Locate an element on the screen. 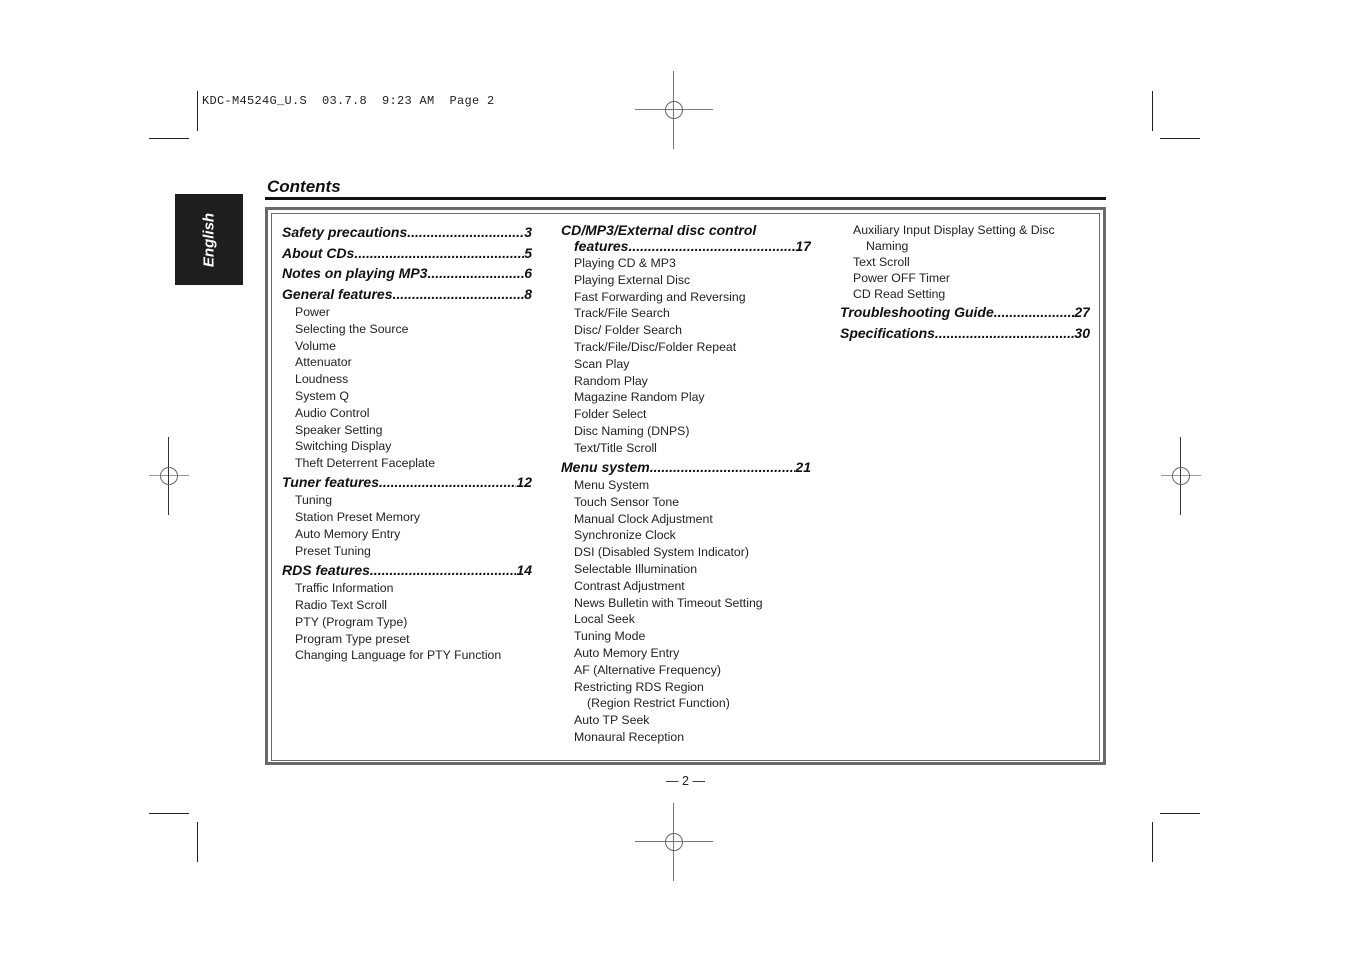  toc-section-page: 17 is located at coordinates (803, 246).